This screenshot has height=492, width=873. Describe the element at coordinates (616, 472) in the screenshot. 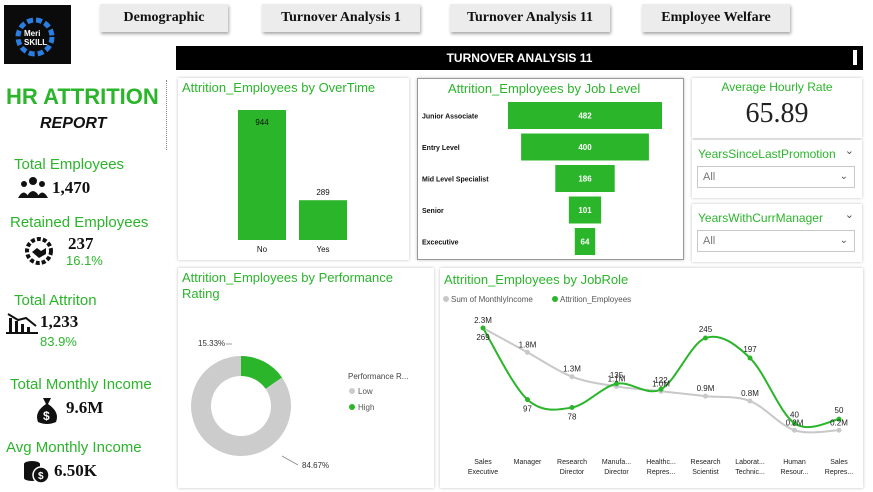

I see `jobrole-category-label: Director` at that location.